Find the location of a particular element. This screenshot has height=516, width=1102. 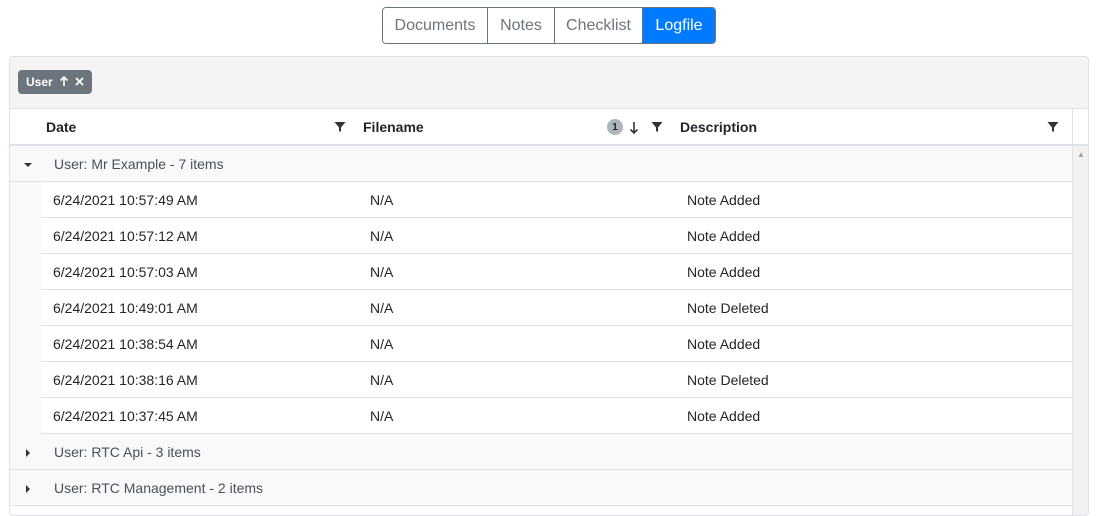

tab-notes: Notes is located at coordinates (521, 25).